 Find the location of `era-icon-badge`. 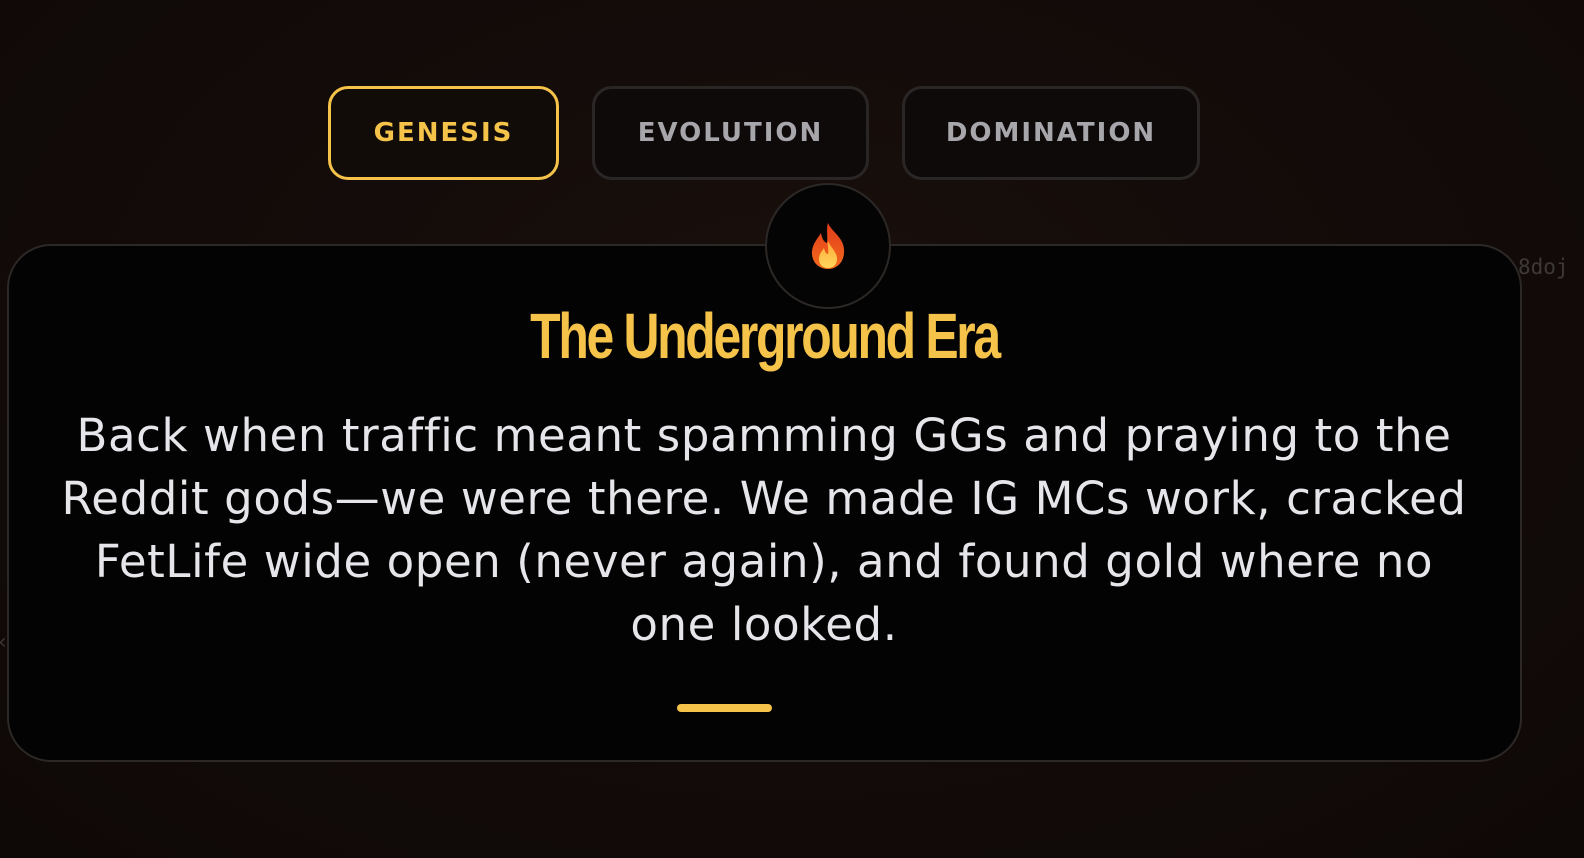

era-icon-badge is located at coordinates (828, 246).